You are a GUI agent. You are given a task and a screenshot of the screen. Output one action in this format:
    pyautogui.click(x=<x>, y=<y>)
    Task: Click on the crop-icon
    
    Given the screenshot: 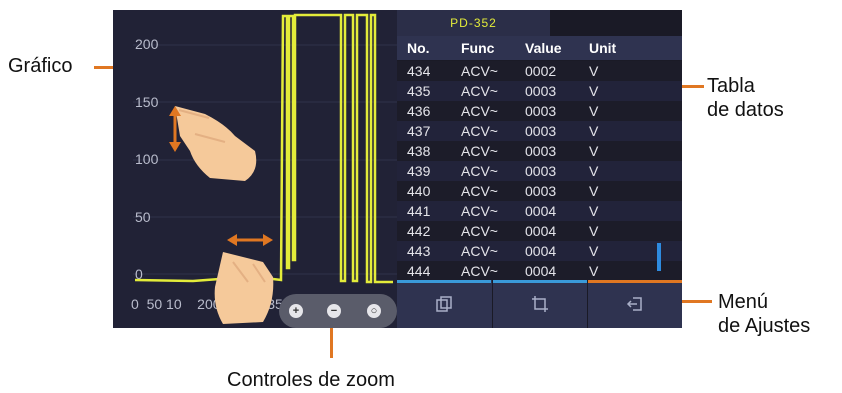 What is the action you would take?
    pyautogui.click(x=540, y=304)
    